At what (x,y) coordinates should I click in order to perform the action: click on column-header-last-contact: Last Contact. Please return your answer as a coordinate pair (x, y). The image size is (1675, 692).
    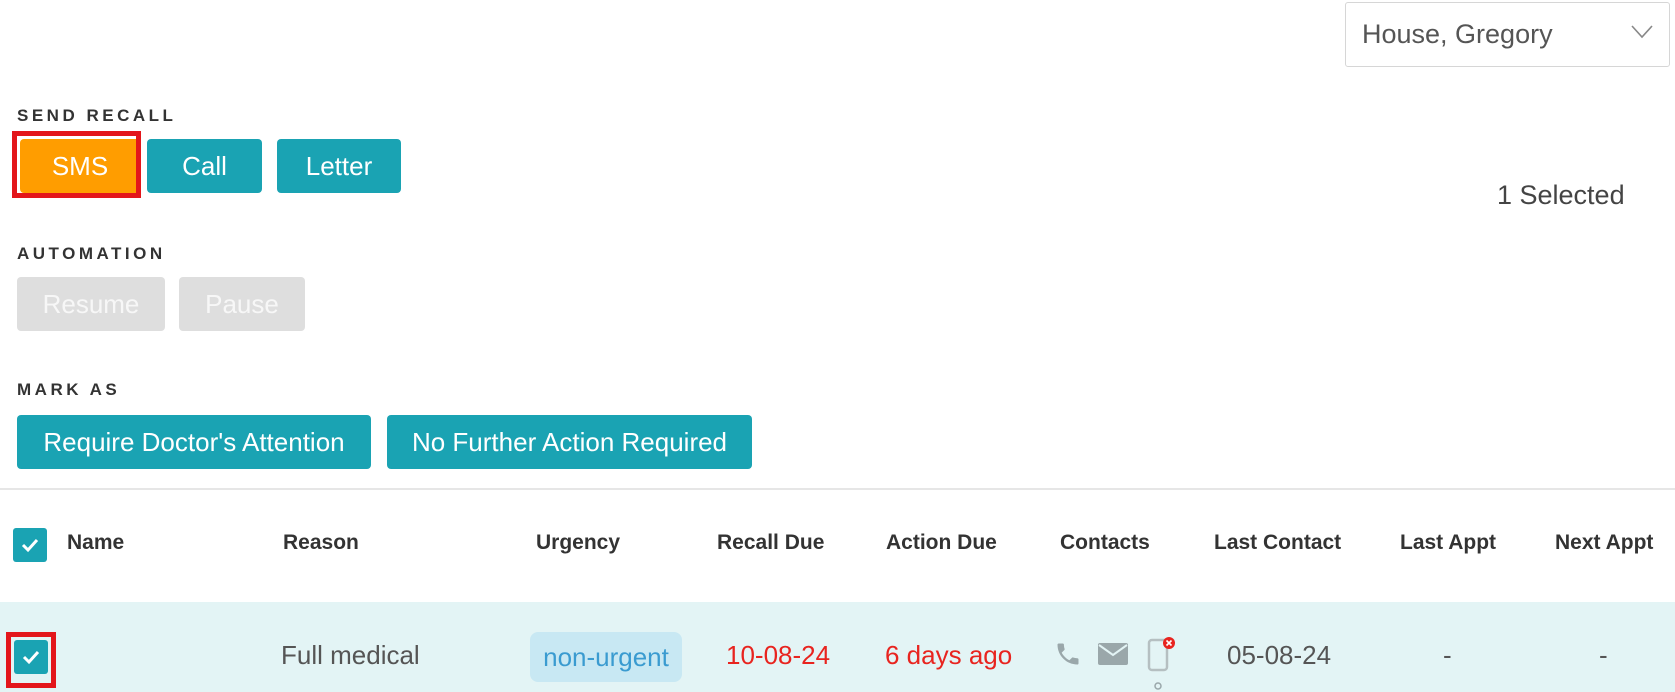
    Looking at the image, I should click on (1277, 543).